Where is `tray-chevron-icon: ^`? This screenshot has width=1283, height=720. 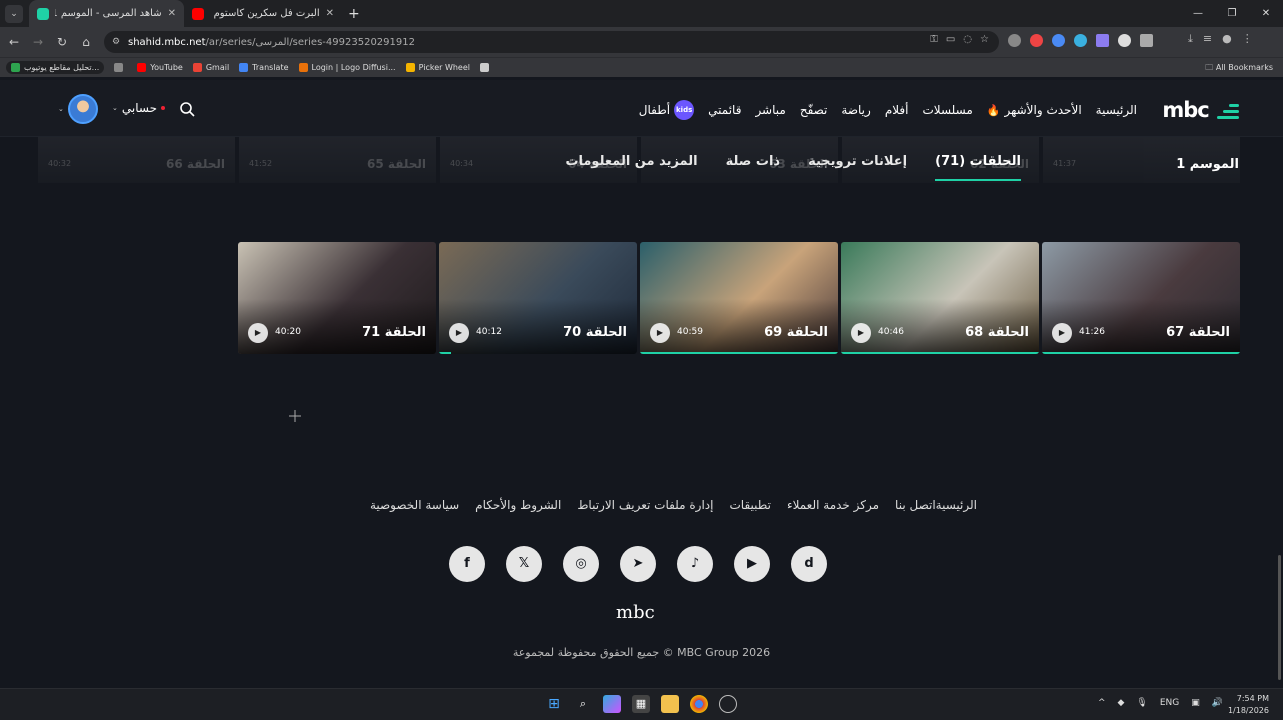 tray-chevron-icon: ^ is located at coordinates (1102, 703).